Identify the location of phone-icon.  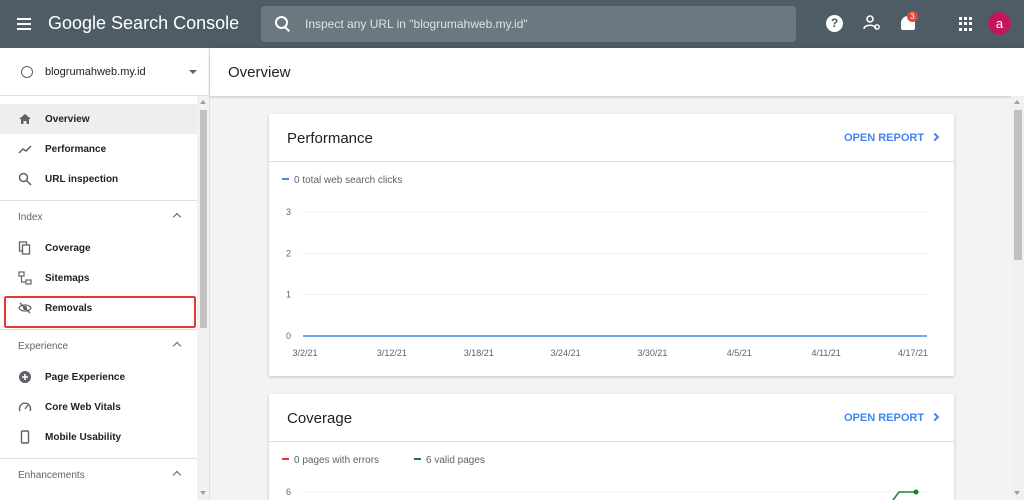
(25, 437).